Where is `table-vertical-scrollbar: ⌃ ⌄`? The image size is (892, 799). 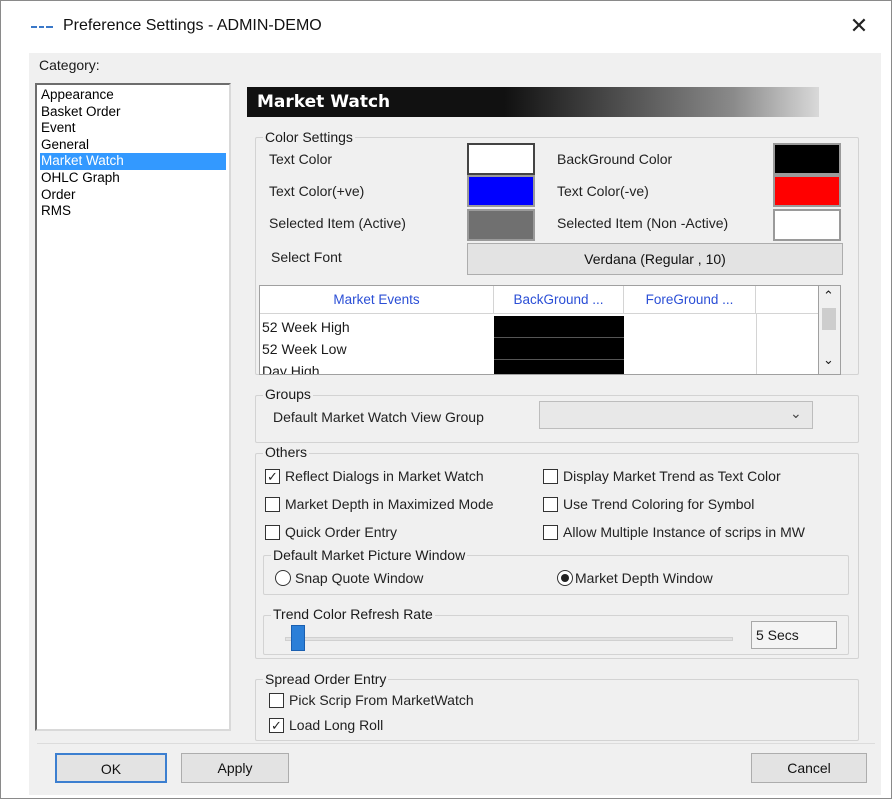 table-vertical-scrollbar: ⌃ ⌄ is located at coordinates (830, 330).